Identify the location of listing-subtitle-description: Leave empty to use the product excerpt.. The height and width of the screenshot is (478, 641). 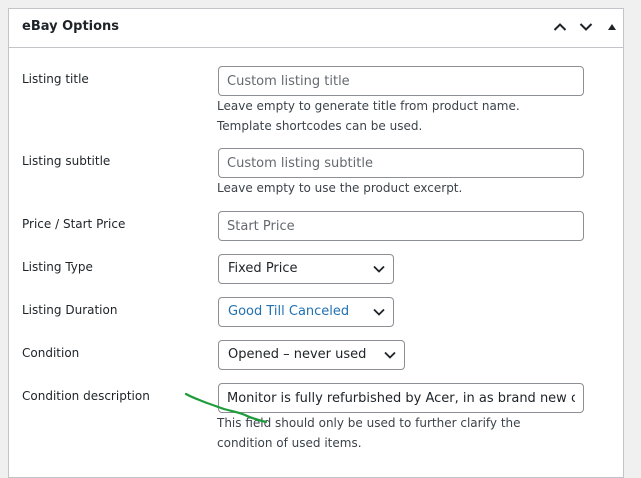
(340, 188).